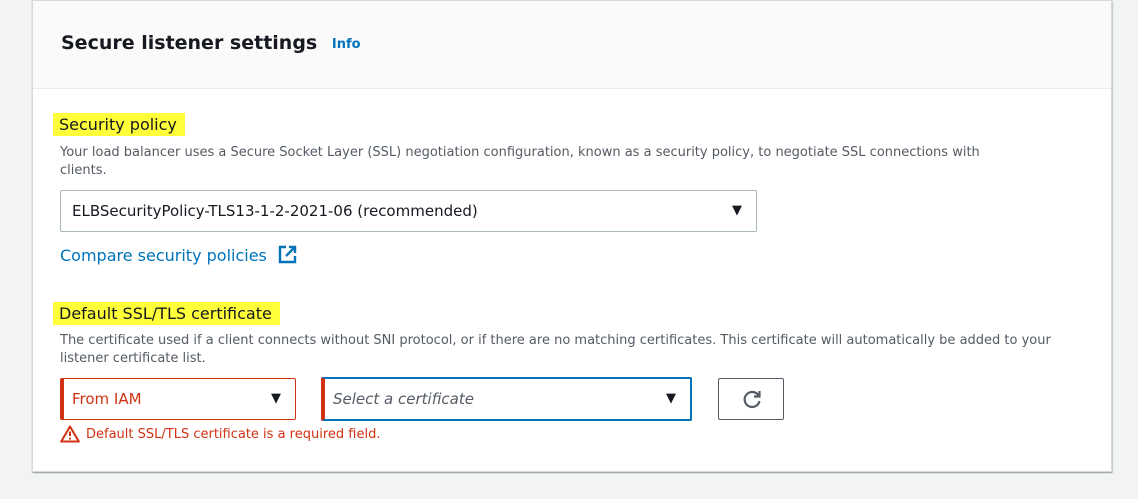 The image size is (1138, 499). I want to click on refresh-certificates-button, so click(751, 399).